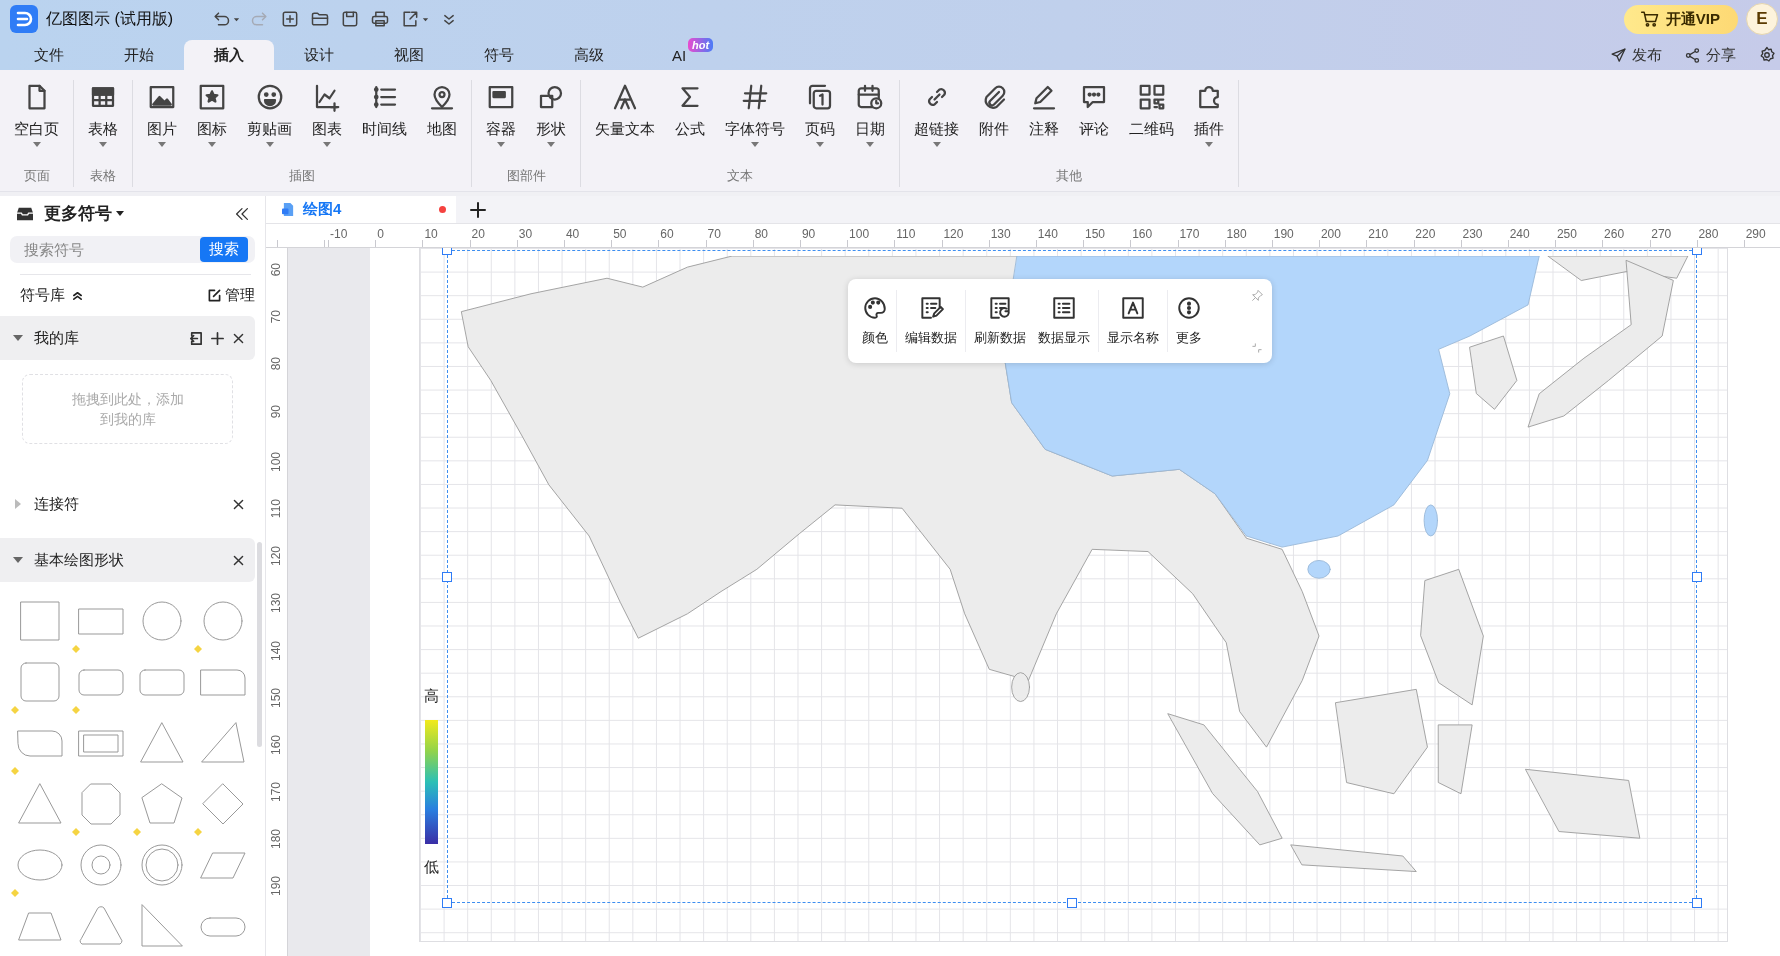  I want to click on library-menu: 更多符号, so click(84, 214).